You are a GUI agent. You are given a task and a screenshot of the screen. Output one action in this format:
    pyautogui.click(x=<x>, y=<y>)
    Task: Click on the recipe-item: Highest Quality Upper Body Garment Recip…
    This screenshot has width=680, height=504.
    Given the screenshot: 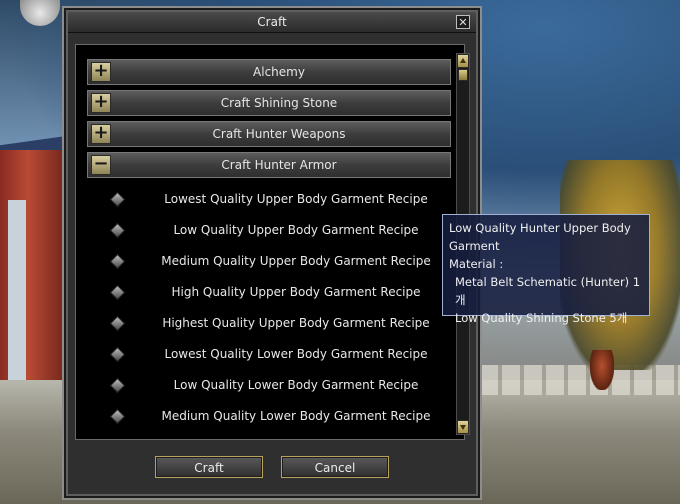 What is the action you would take?
    pyautogui.click(x=280, y=323)
    